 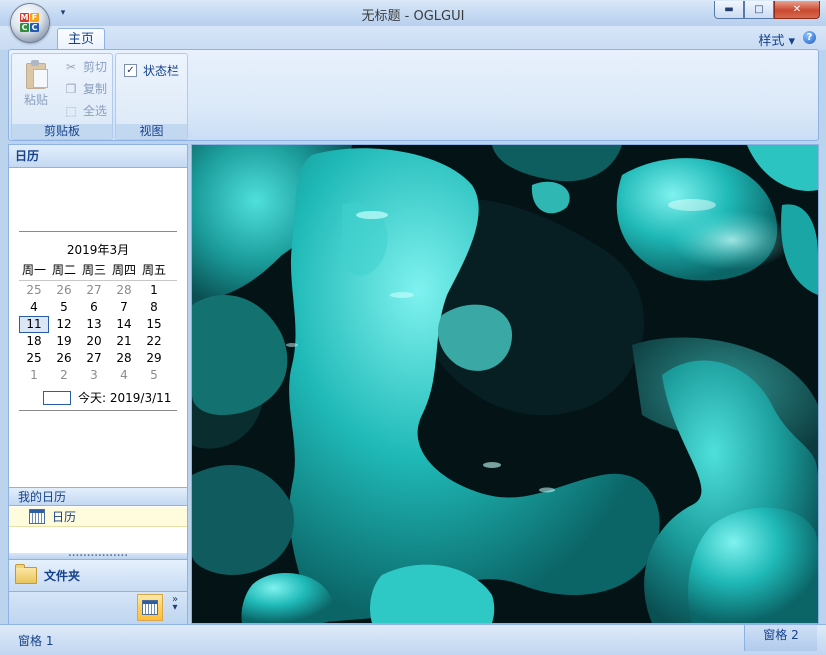 I want to click on select-all-button: ⬚ 全选, so click(x=85, y=110).